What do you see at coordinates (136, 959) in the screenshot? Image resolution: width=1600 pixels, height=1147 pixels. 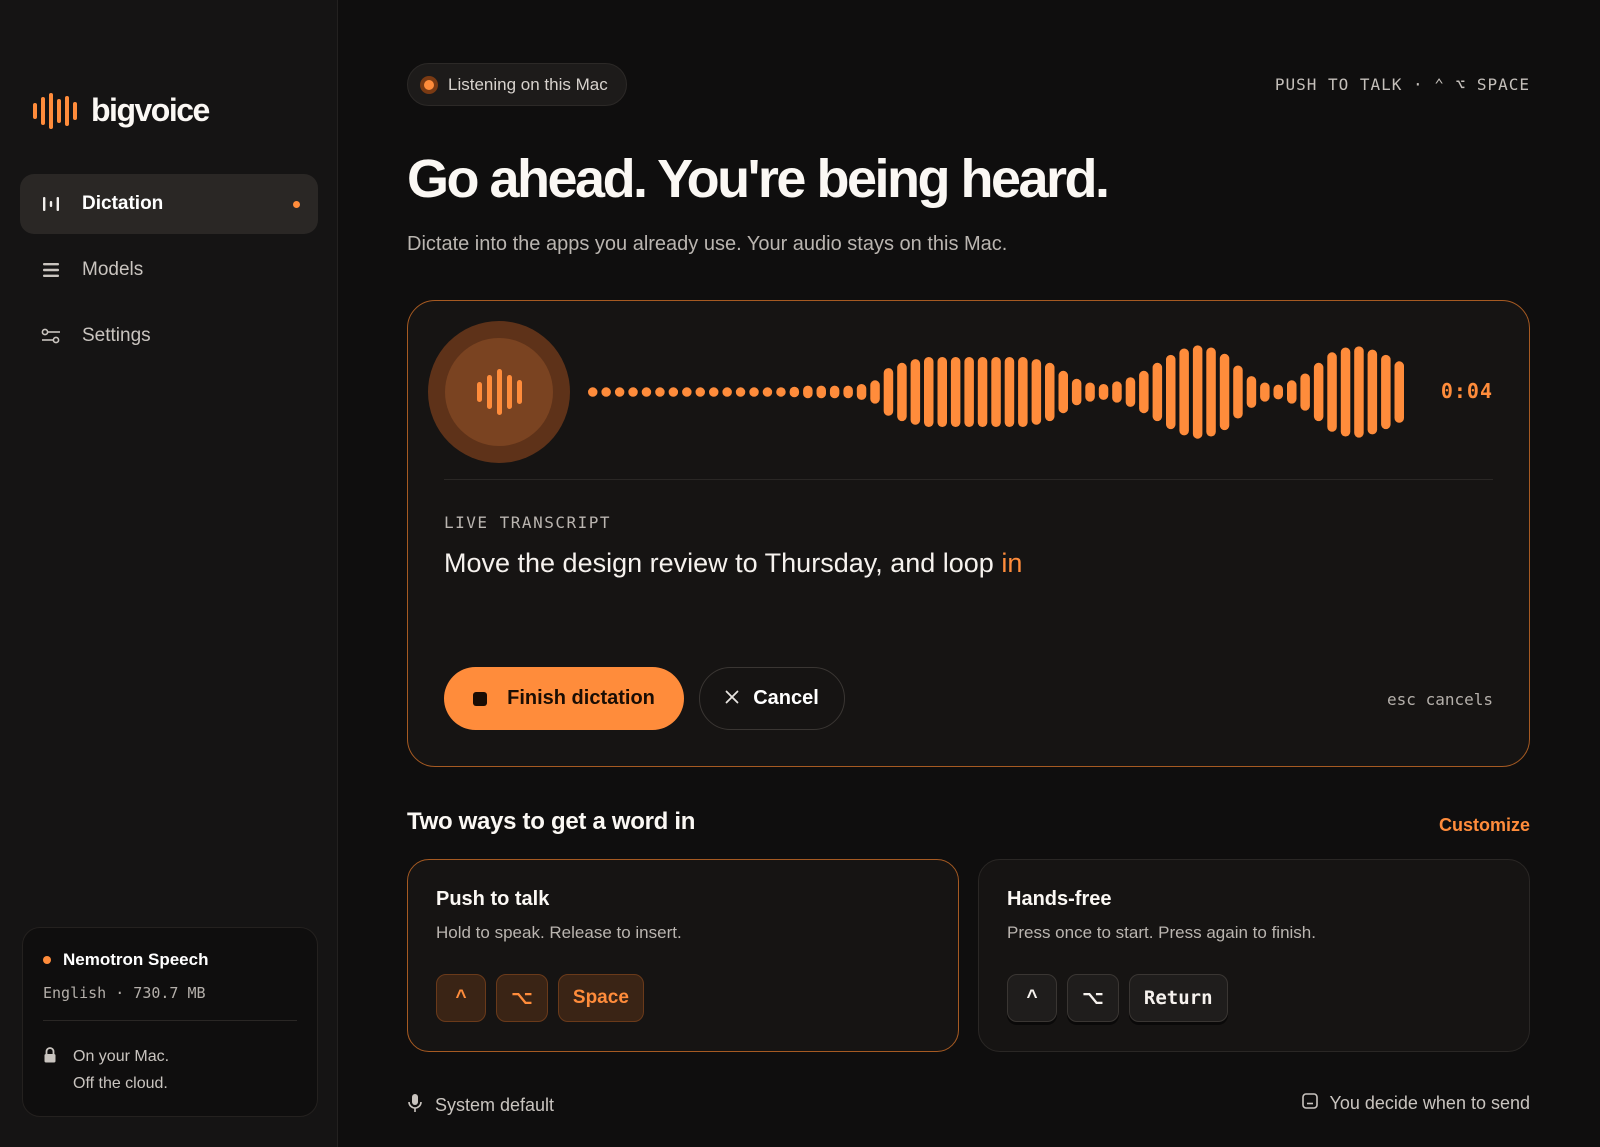 I see `model-name: Nemotron Speech` at bounding box center [136, 959].